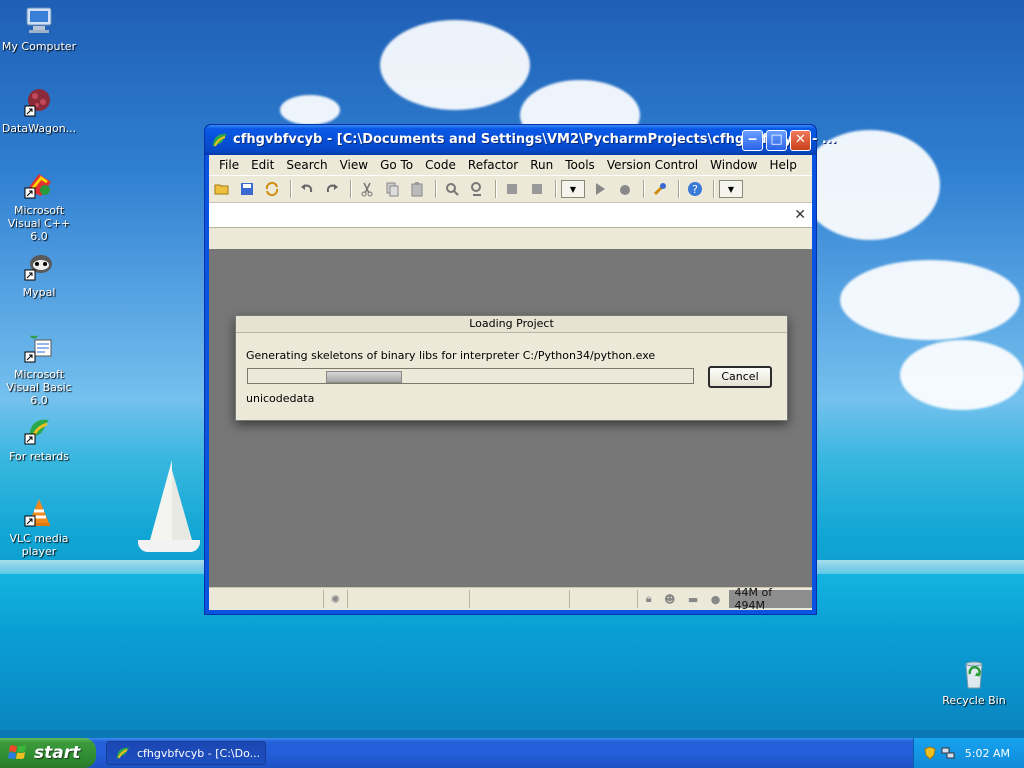 The width and height of the screenshot is (1024, 768). I want to click on sync-icon, so click(272, 189).